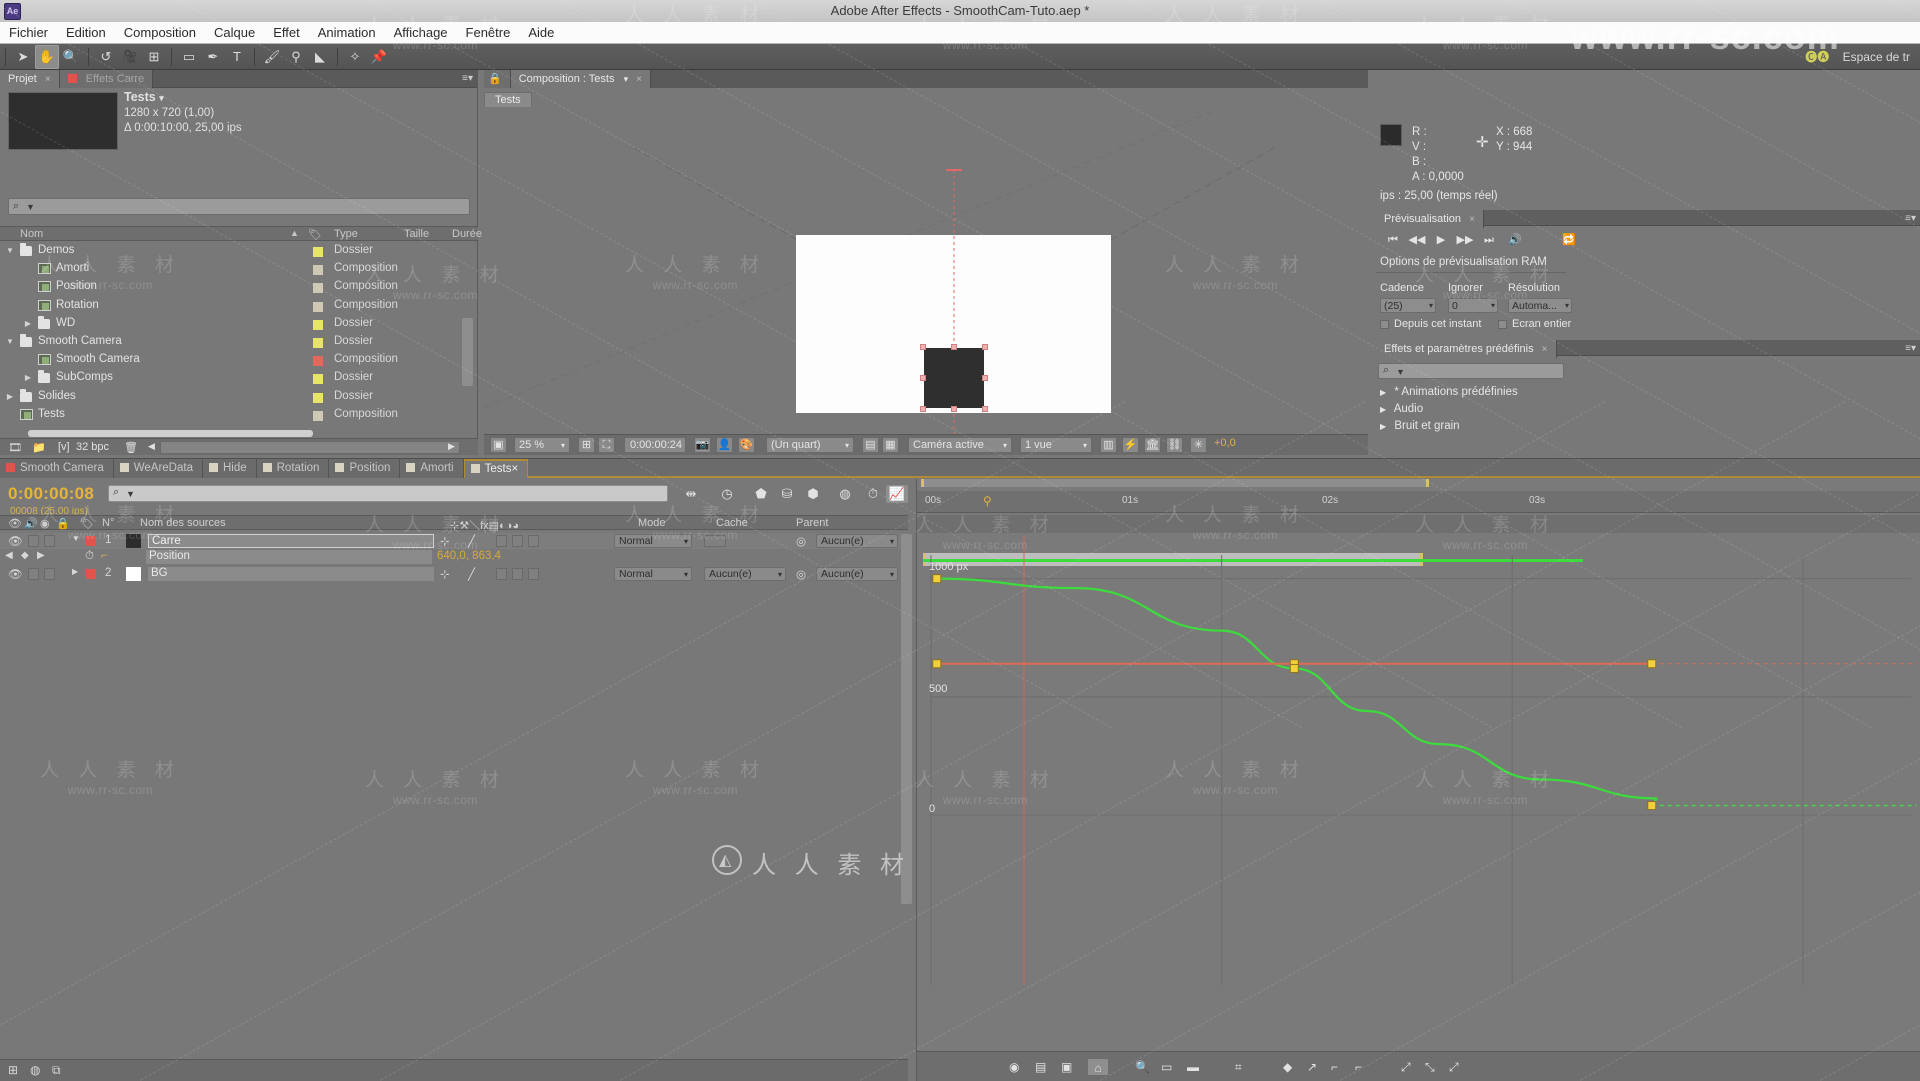 Image resolution: width=1920 pixels, height=1081 pixels. What do you see at coordinates (873, 494) in the screenshot?
I see `auto-keyframe-icon: ⏱` at bounding box center [873, 494].